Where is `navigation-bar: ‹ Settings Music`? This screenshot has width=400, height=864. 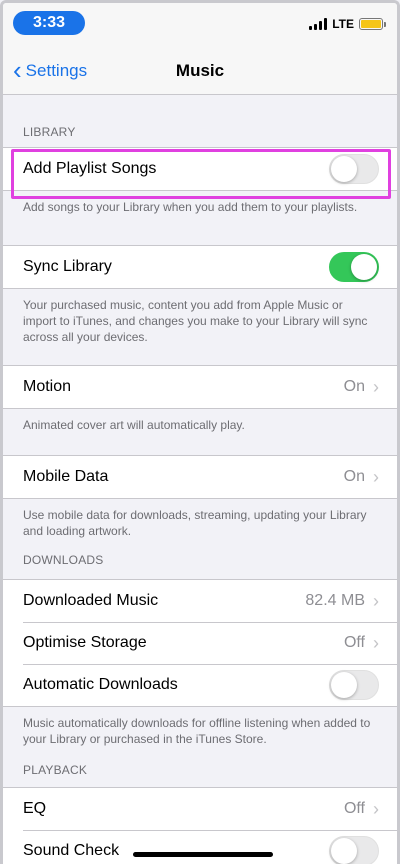
navigation-bar: ‹ Settings Music is located at coordinates (200, 71).